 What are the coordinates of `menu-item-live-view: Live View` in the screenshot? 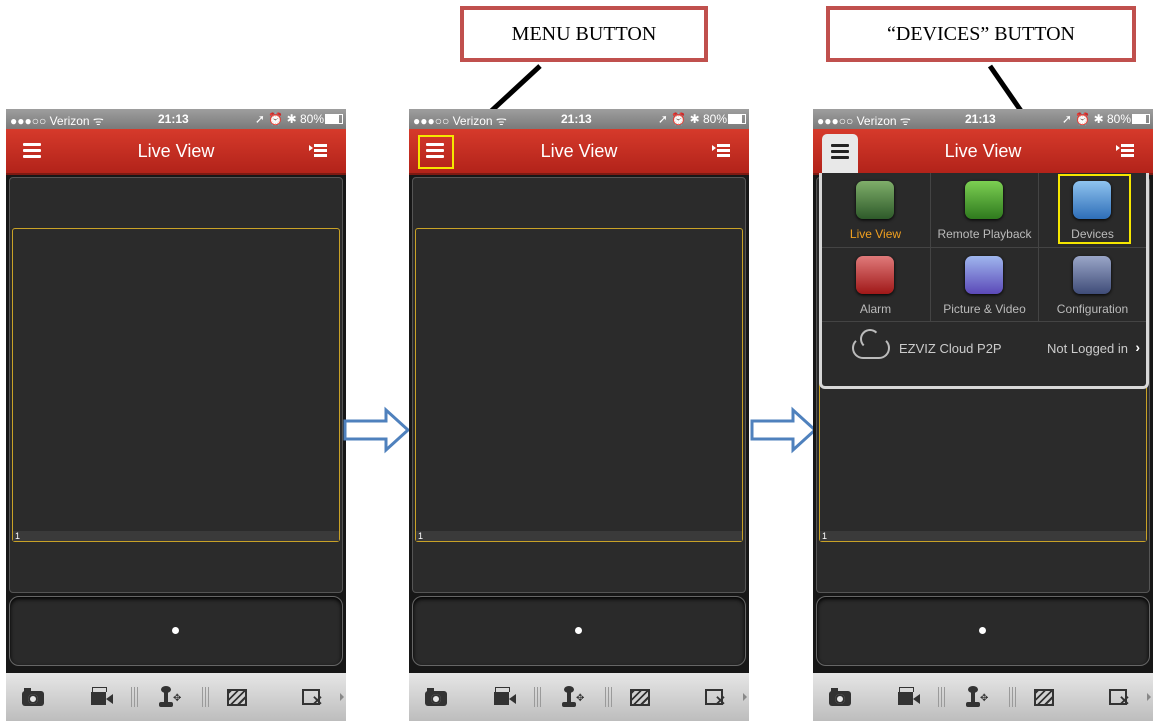 It's located at (875, 210).